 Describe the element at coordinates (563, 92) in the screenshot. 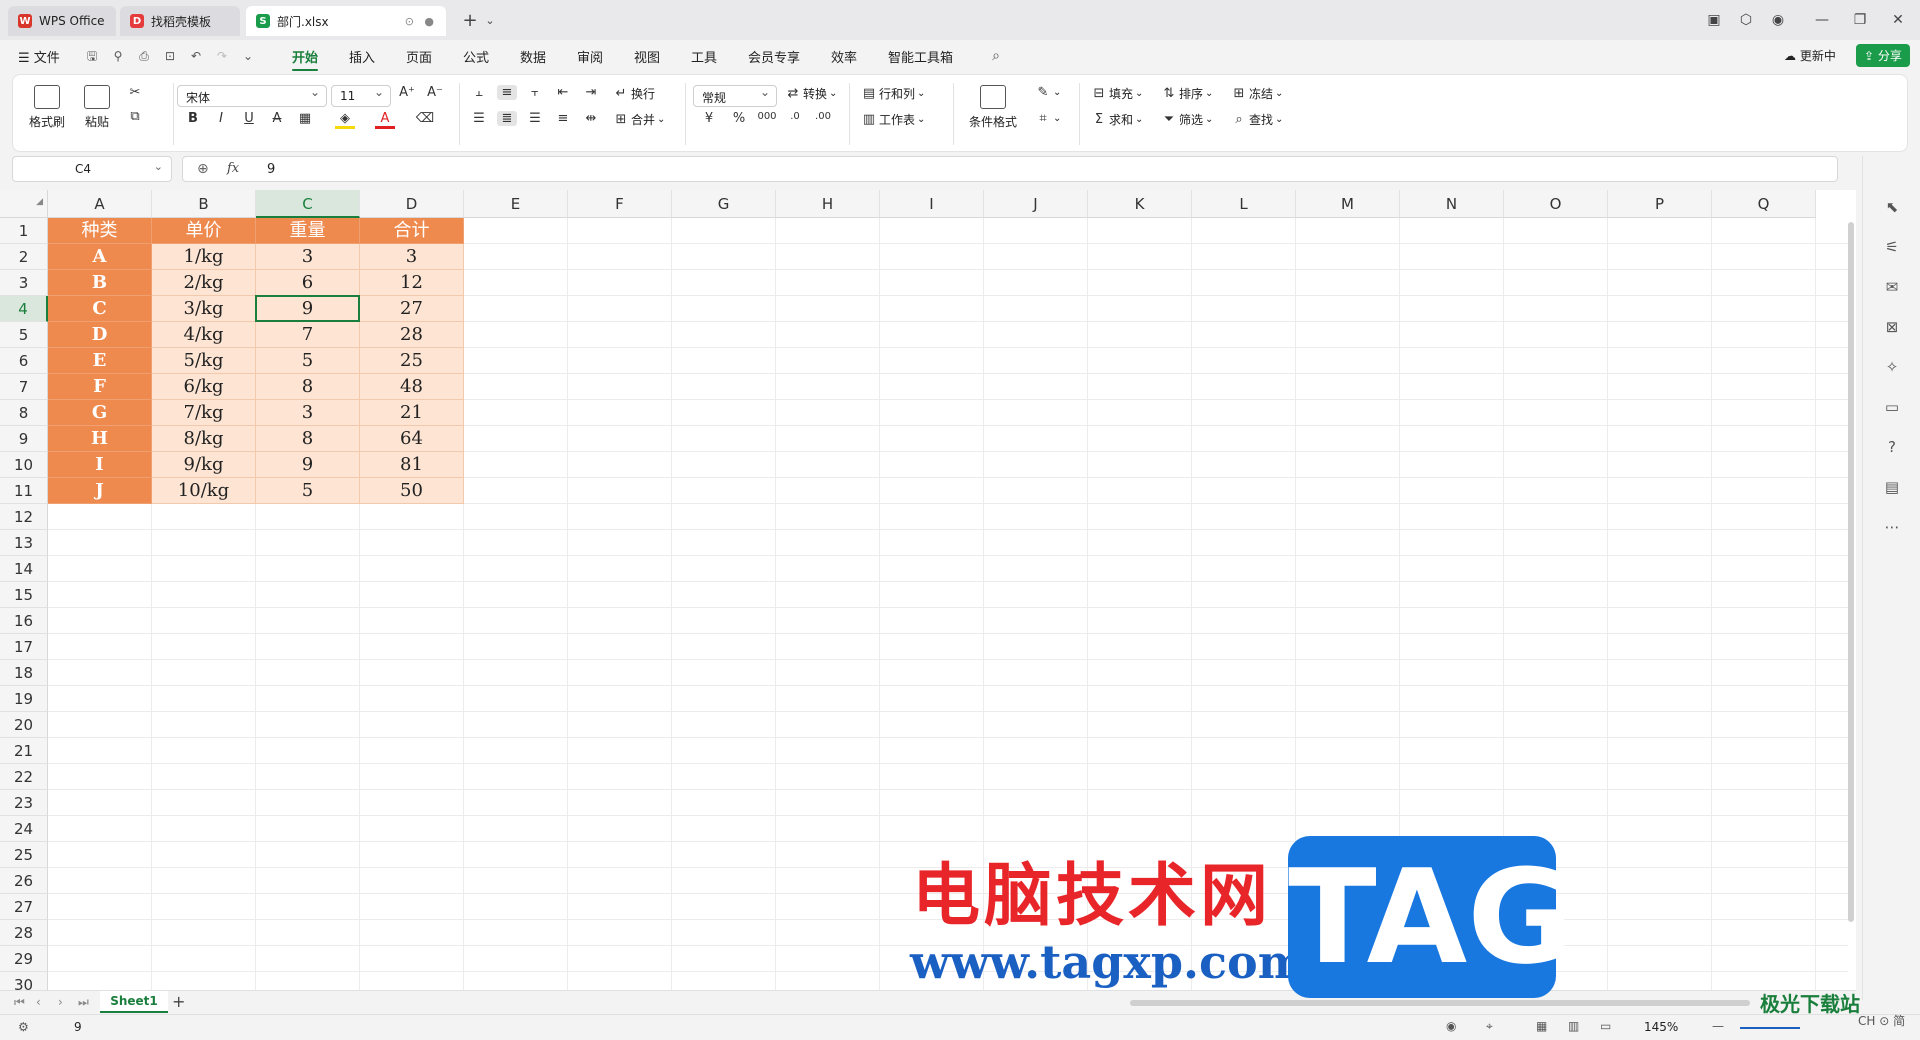

I see `indent-decrease-button: ⇤` at that location.